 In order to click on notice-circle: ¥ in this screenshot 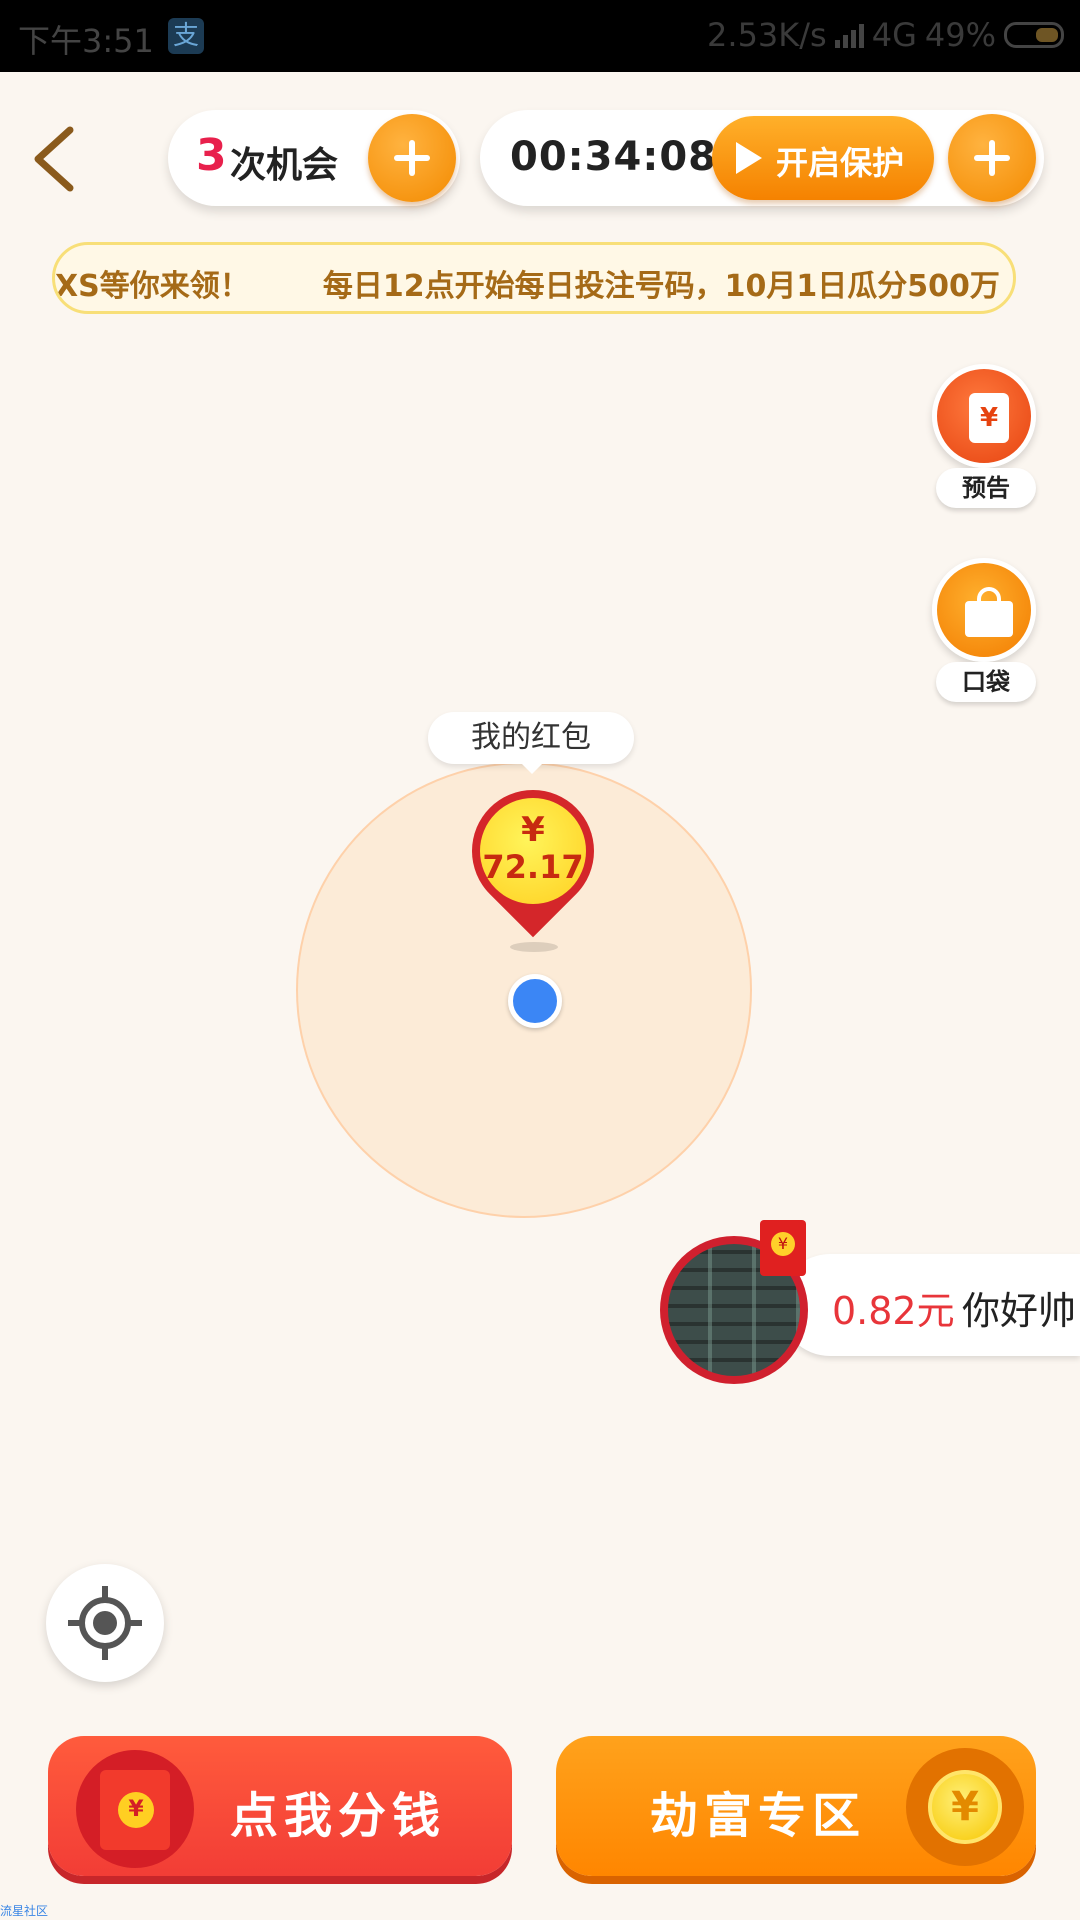, I will do `click(984, 416)`.